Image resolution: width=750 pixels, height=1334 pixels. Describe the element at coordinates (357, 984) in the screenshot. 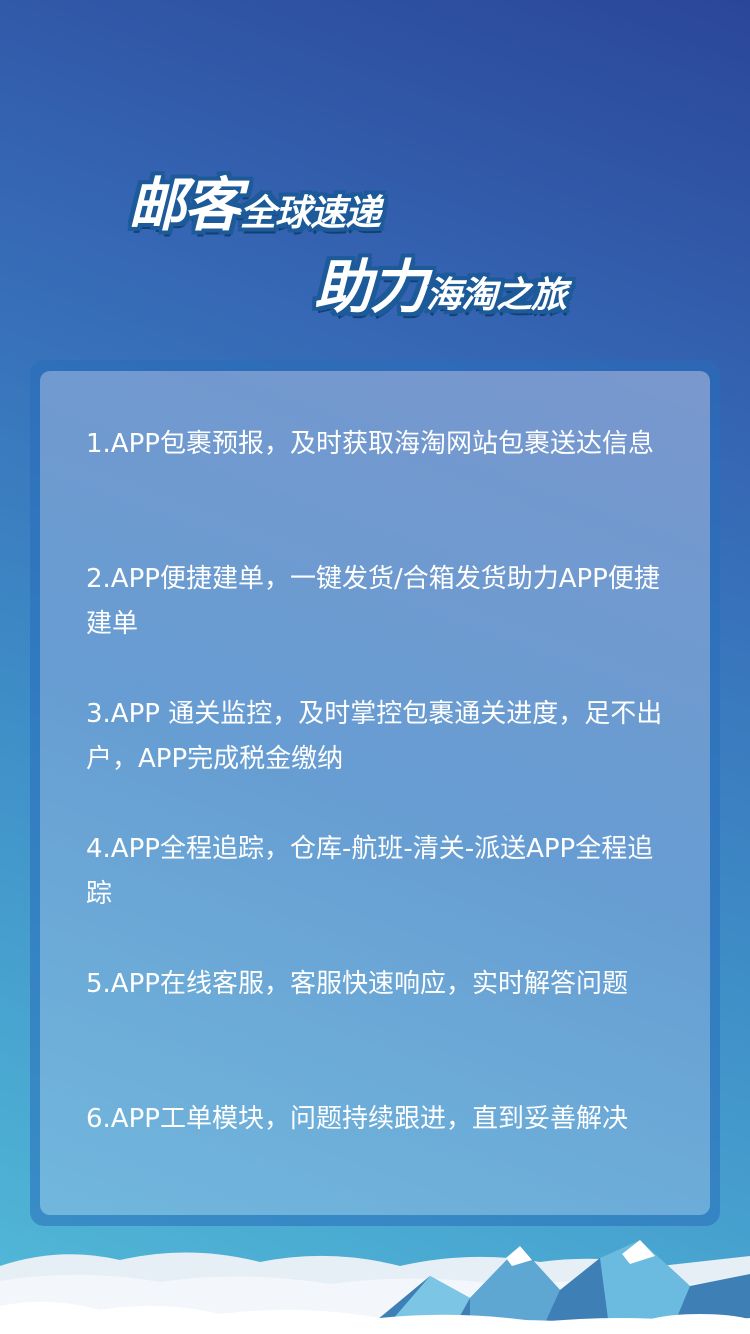

I see `feature-item-online-service: 5.APP在线客服，客服快速响应，实时解答问题` at that location.